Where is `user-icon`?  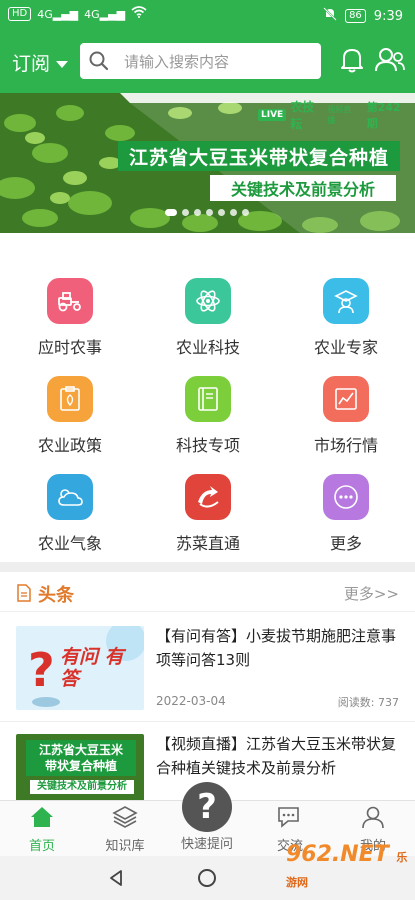
user-icon is located at coordinates (373, 817).